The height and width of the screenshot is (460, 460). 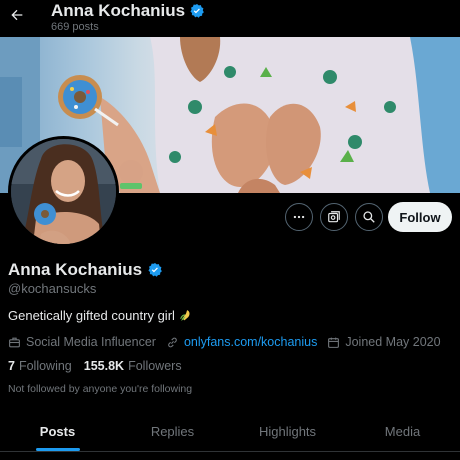 I want to click on subscribe-button, so click(x=334, y=217).